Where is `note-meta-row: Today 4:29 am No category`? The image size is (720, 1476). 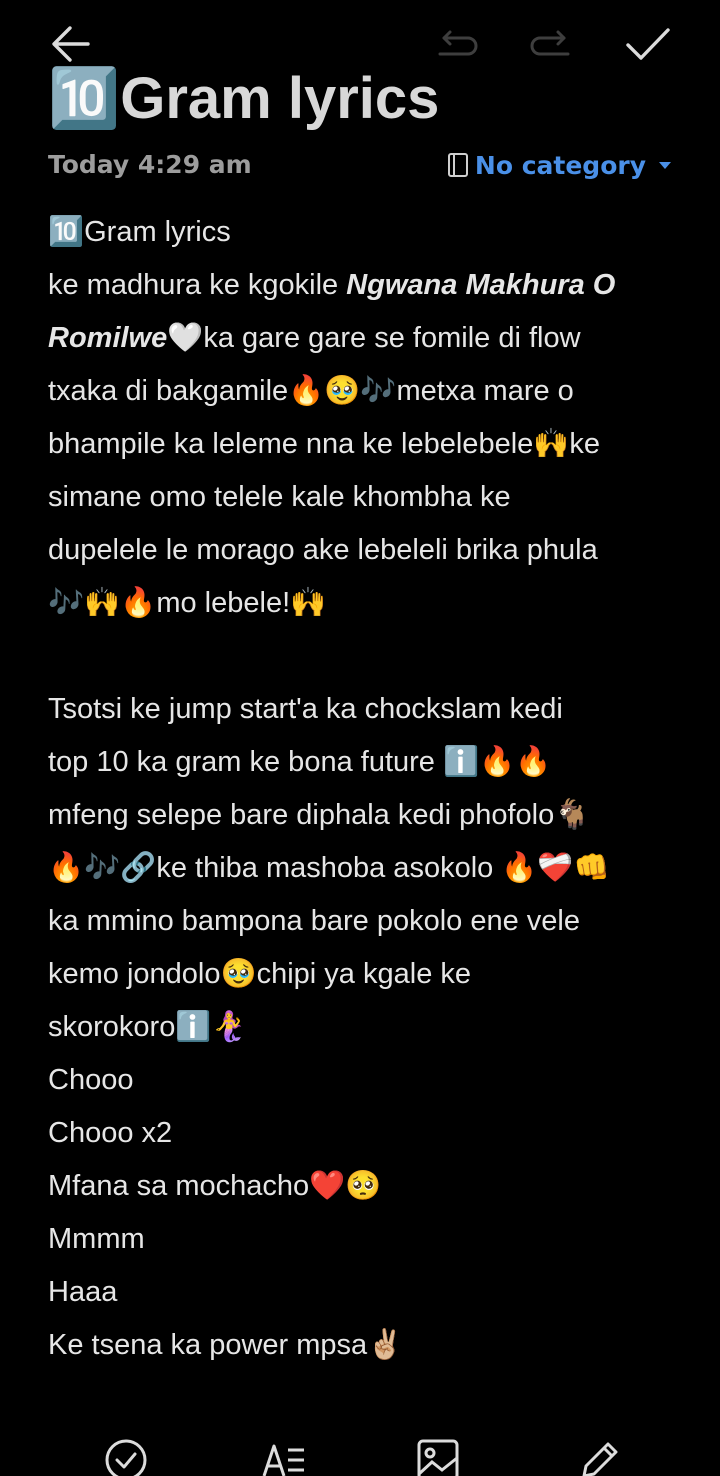 note-meta-row: Today 4:29 am No category is located at coordinates (360, 165).